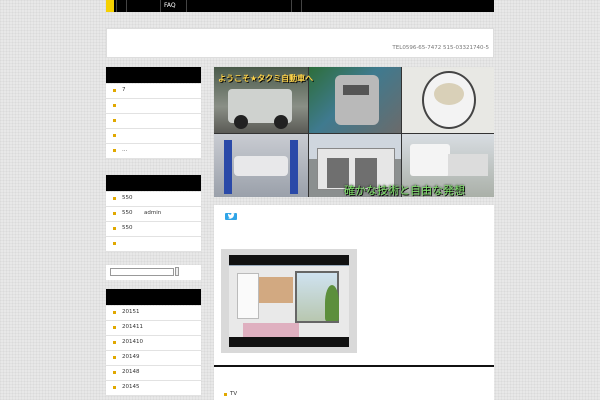 Image resolution: width=600 pixels, height=400 pixels. I want to click on sidebar-recent-item: 550 admin, so click(153, 214).